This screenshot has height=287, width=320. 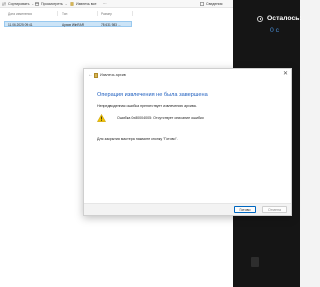 What do you see at coordinates (106, 14) in the screenshot?
I see `column-header-size: Размер` at bounding box center [106, 14].